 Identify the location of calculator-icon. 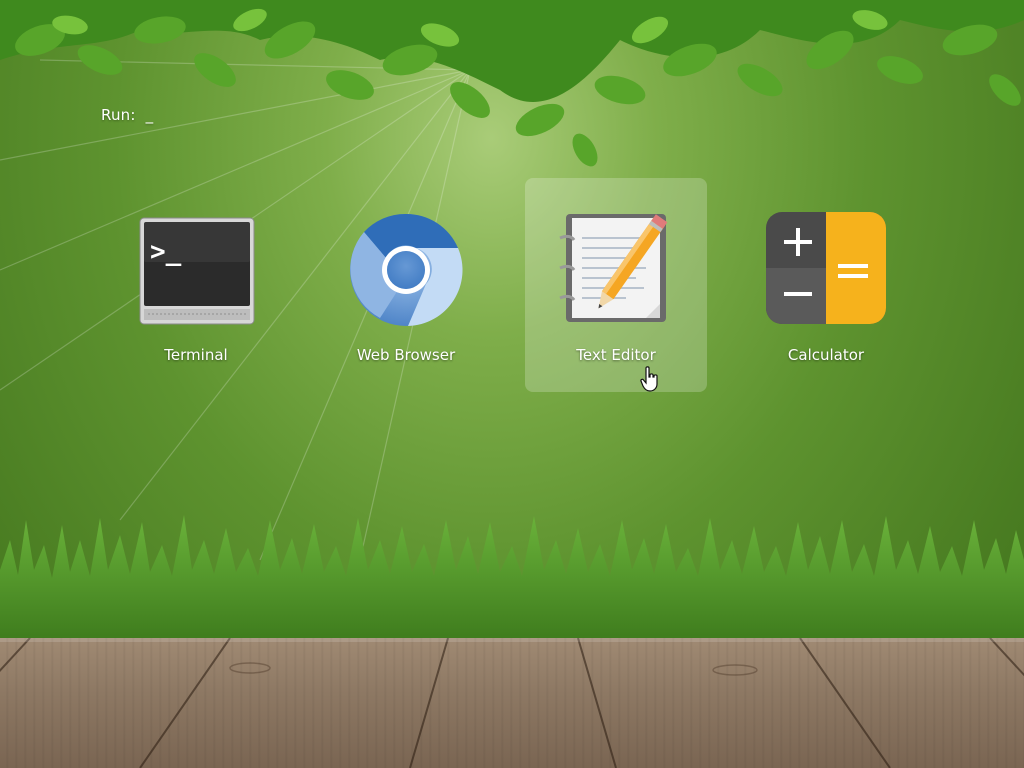
(826, 268).